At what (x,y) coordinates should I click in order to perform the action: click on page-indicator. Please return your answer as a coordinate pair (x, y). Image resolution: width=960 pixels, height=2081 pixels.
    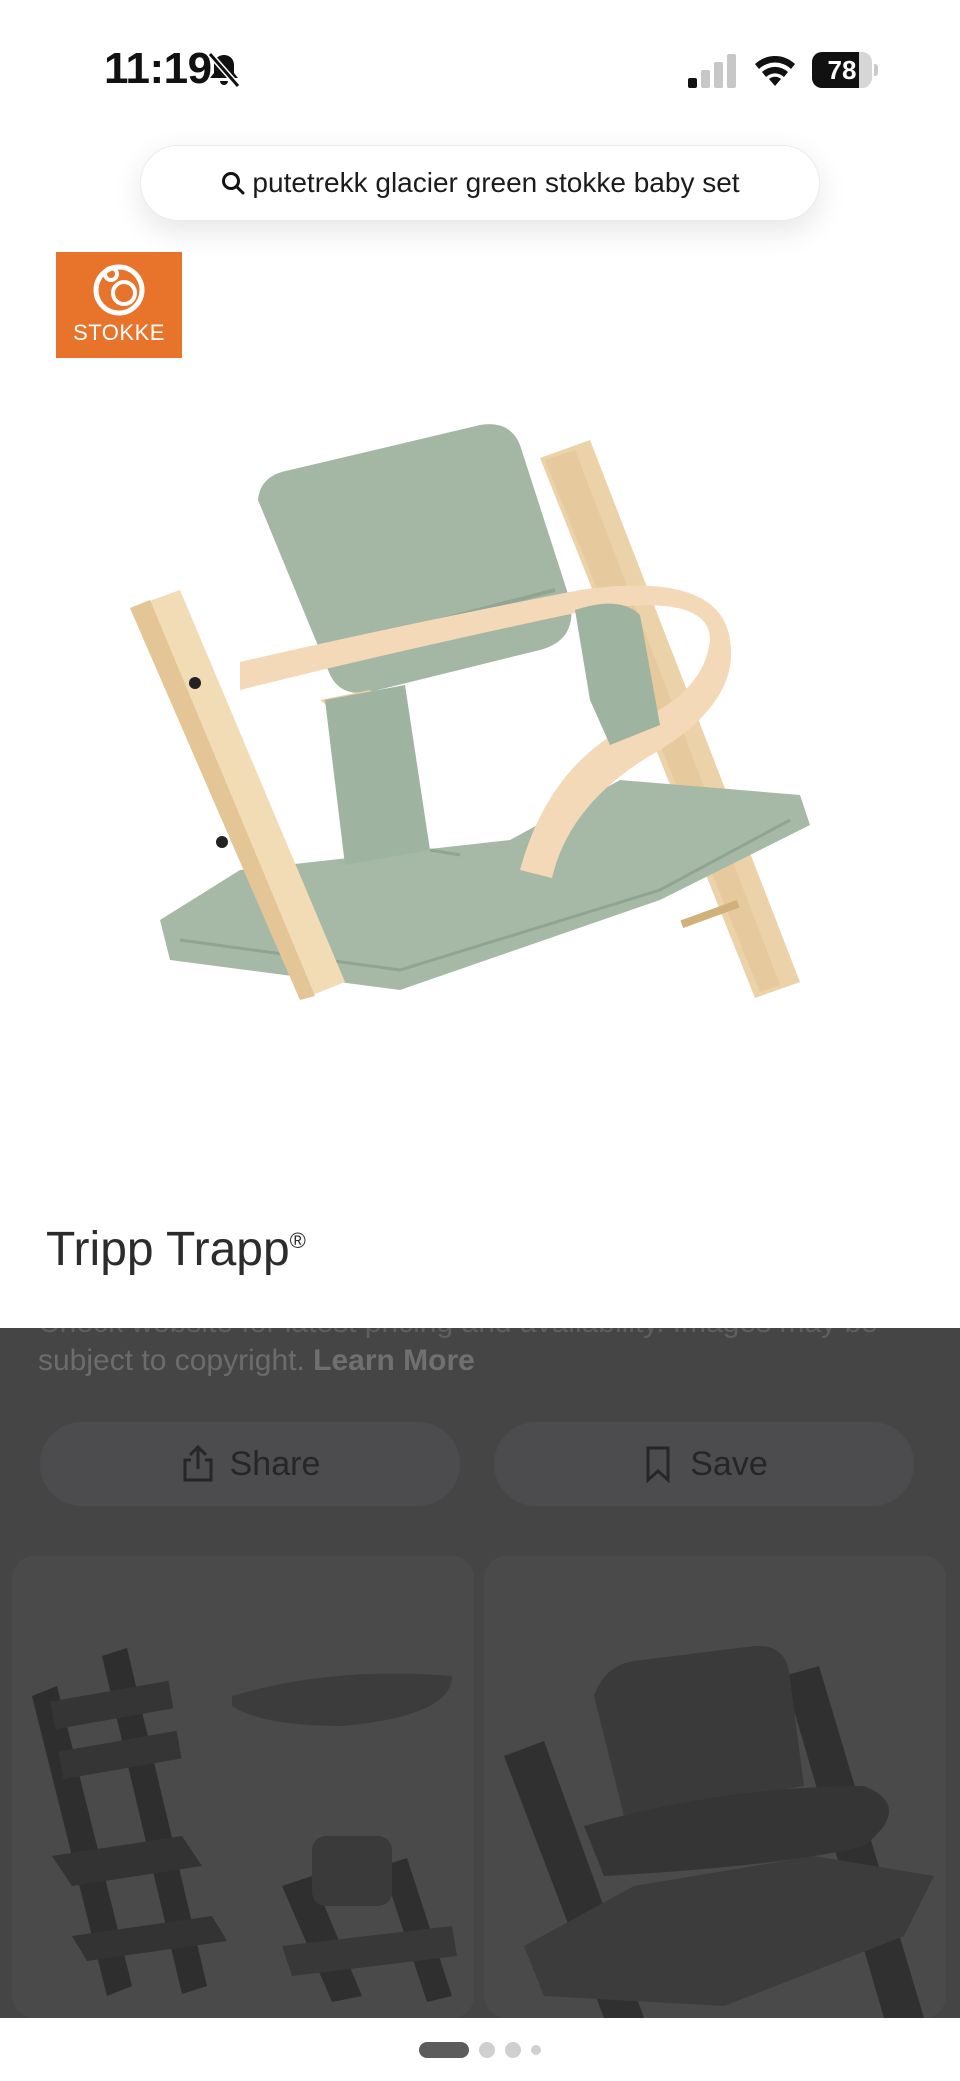
    Looking at the image, I should click on (480, 2050).